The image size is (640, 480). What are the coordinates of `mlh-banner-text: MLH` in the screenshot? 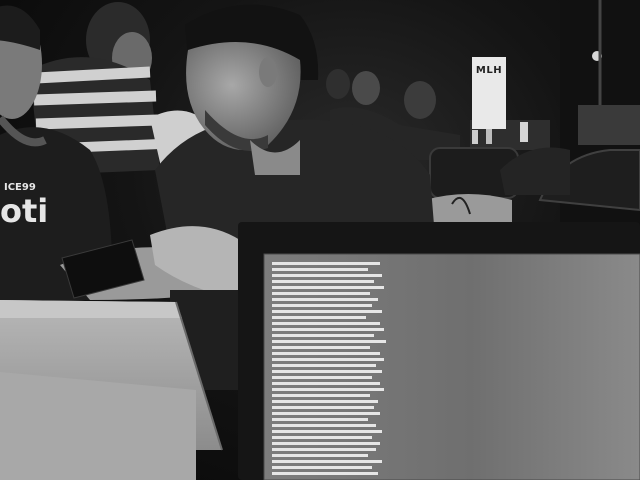 It's located at (489, 70).